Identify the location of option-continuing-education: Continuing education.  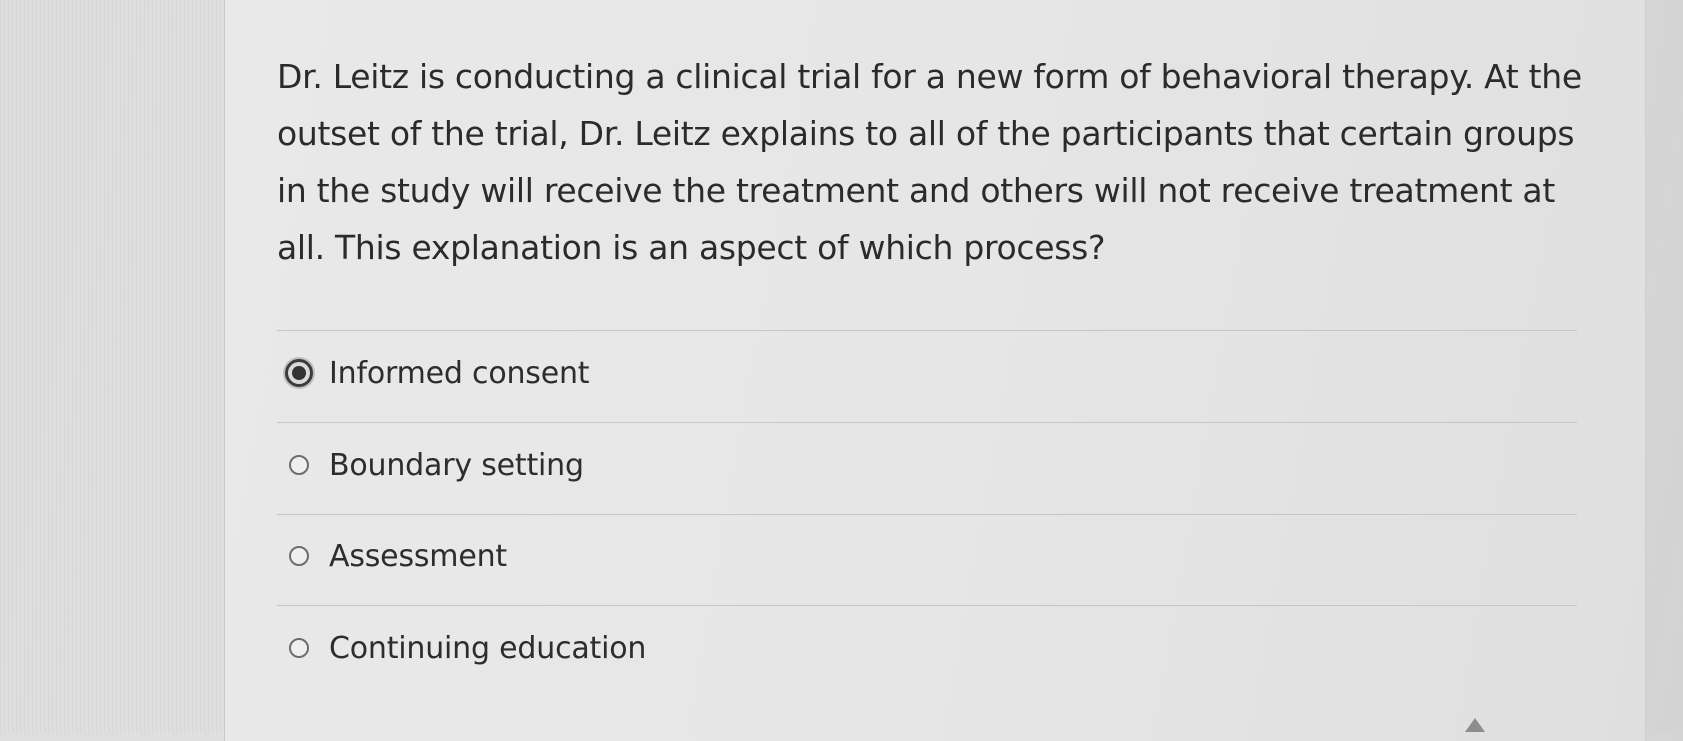
(467, 648).